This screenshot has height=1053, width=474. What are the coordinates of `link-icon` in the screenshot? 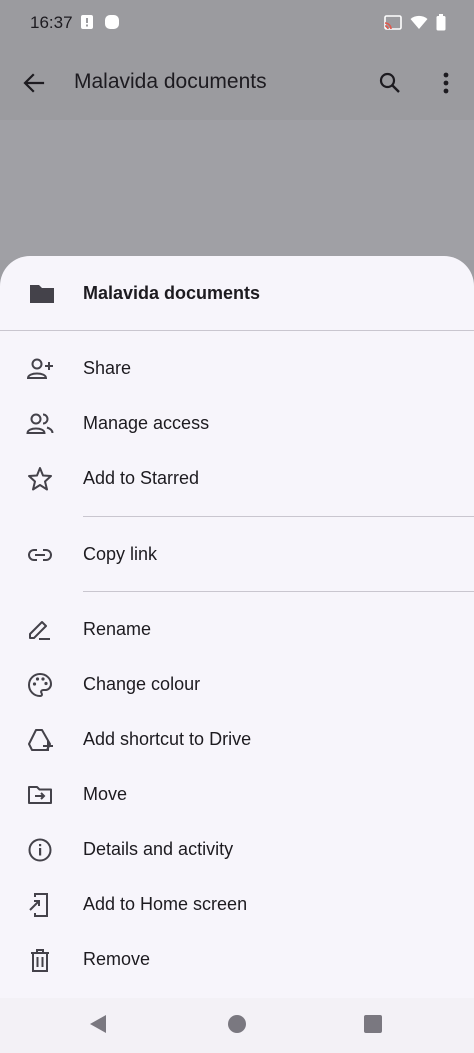 It's located at (40, 555).